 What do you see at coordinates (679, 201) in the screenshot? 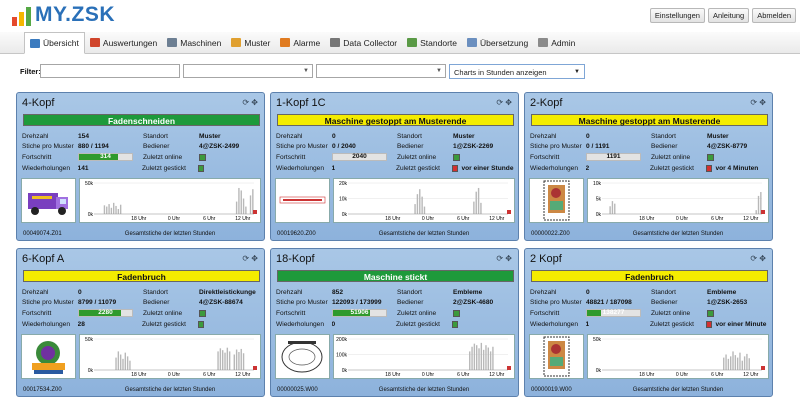
I see `chart-svg: 10k 5k 0k 18 Uhr 0 Uhr 6 Uhr 12 Uhr` at bounding box center [679, 201].